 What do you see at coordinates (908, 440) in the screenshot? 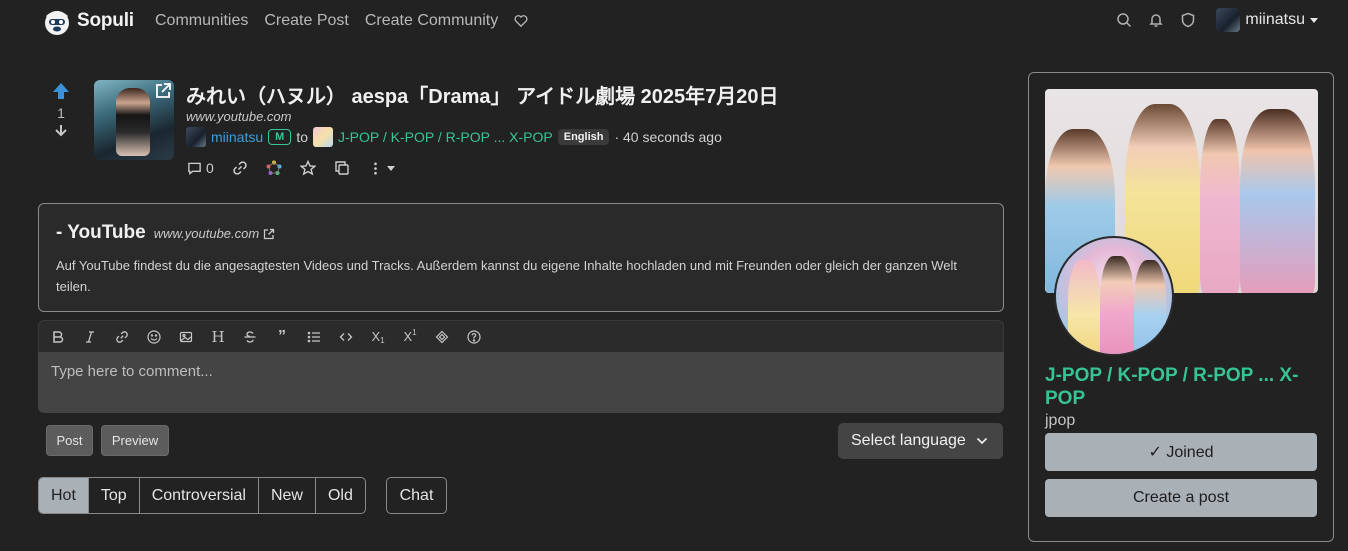
I see `language-select-label: Select language` at bounding box center [908, 440].